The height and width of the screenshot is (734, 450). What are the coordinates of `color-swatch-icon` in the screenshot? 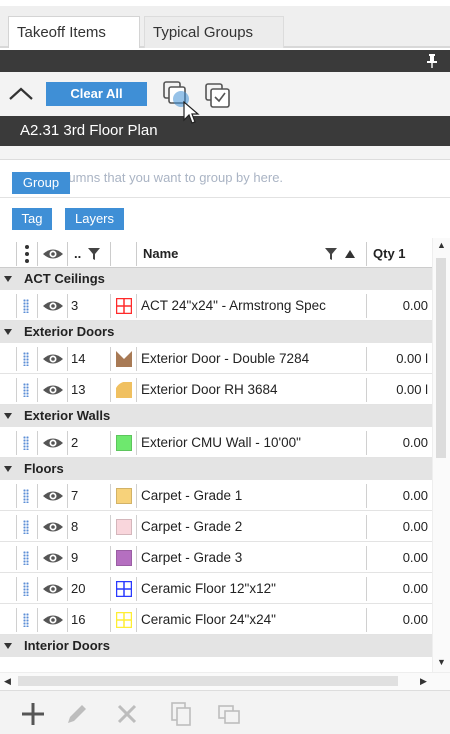 It's located at (124, 558).